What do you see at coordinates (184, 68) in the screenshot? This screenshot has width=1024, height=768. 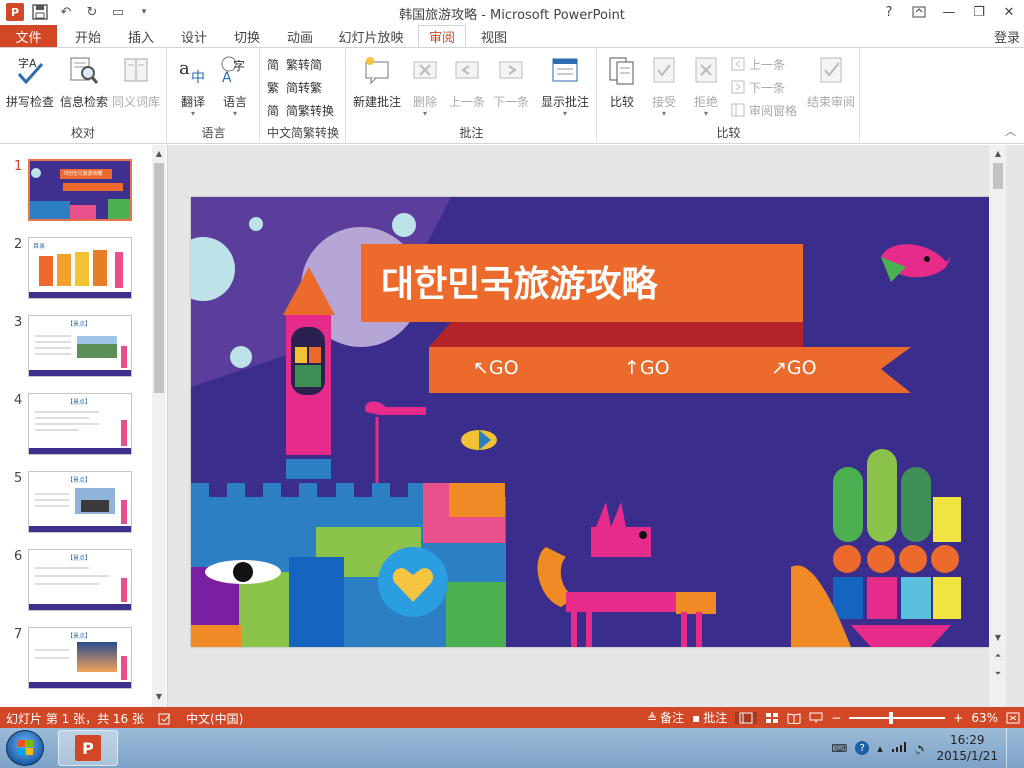 I see `svg-text: a` at bounding box center [184, 68].